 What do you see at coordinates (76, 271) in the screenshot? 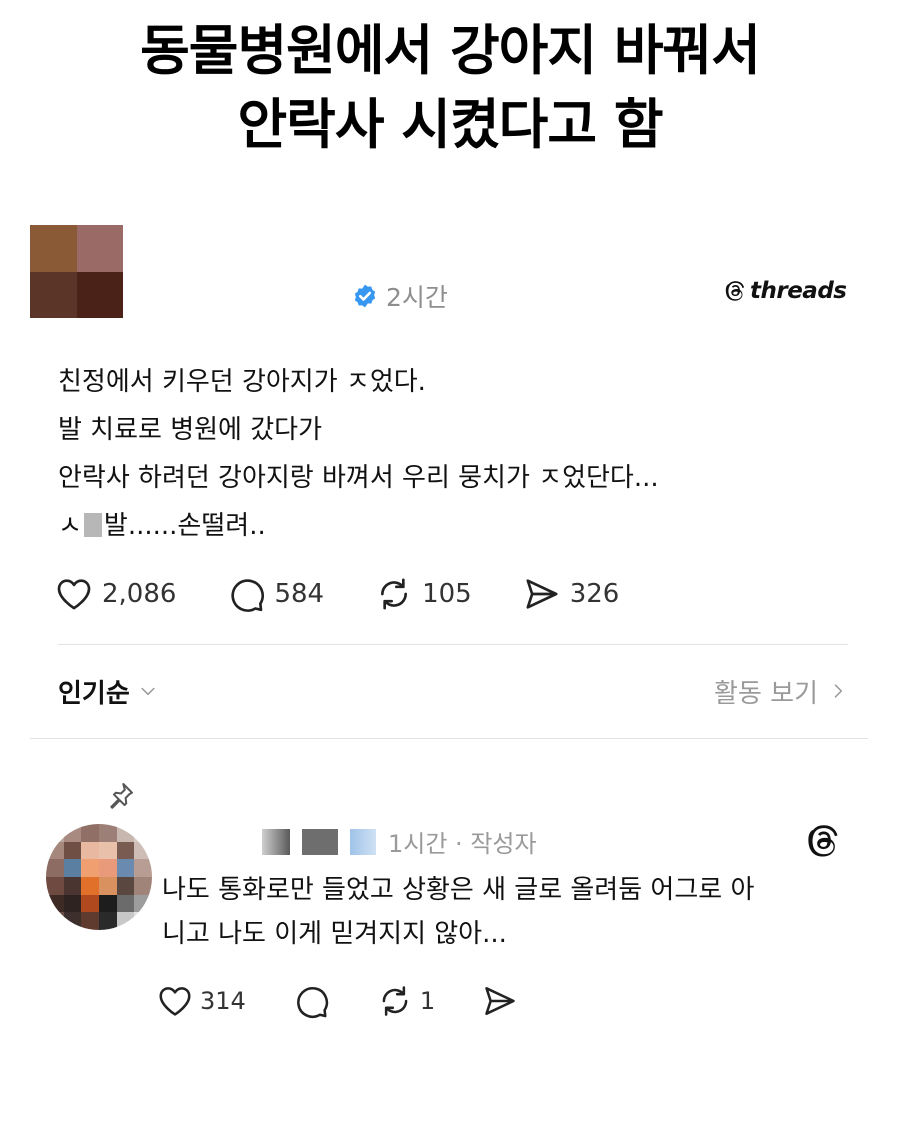
I see `author-avatar` at bounding box center [76, 271].